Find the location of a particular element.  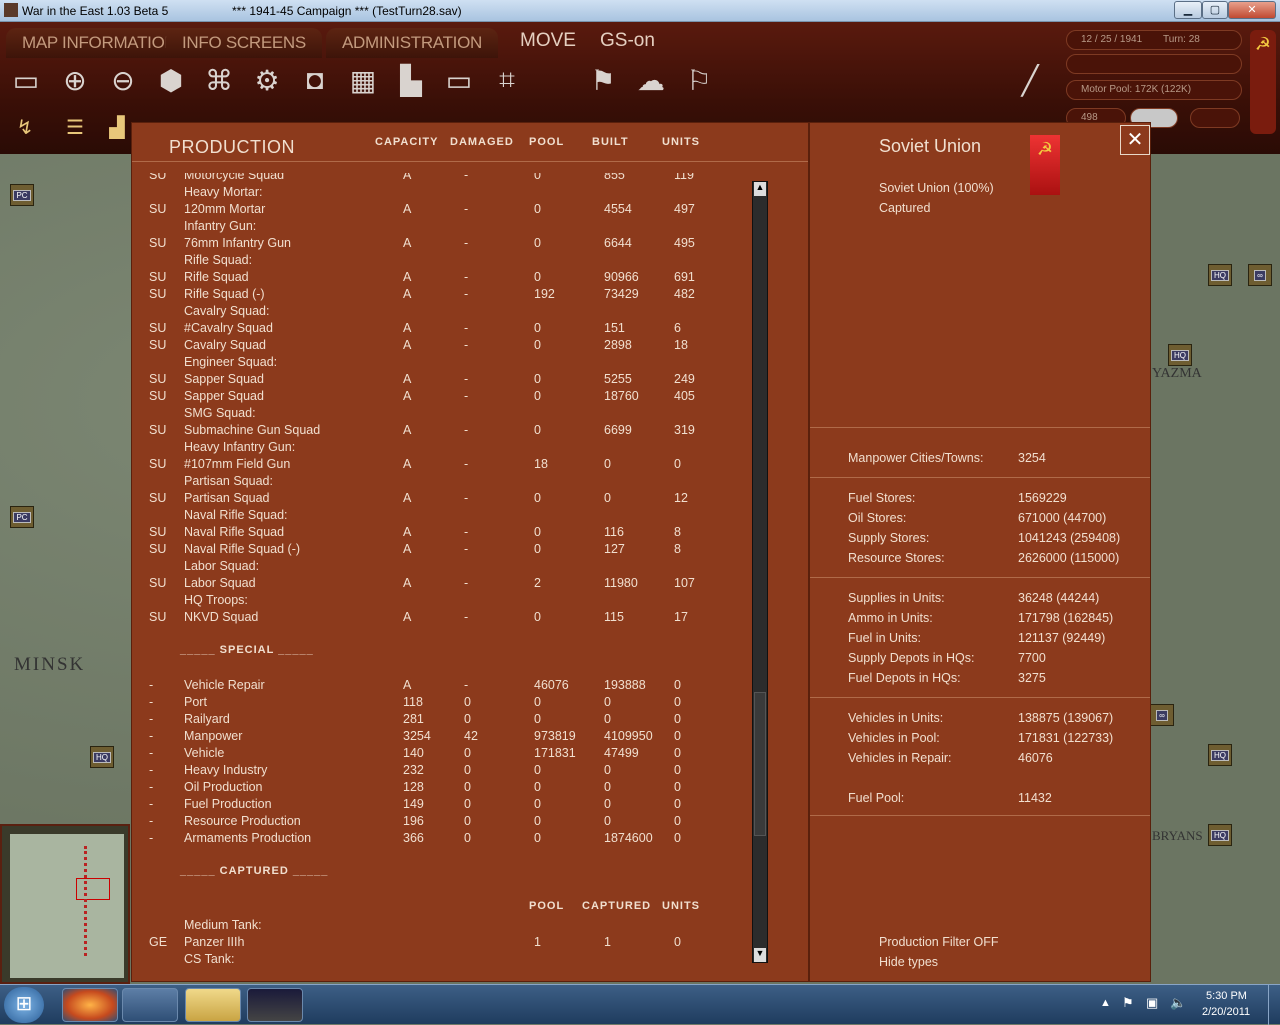

tray-volume-icon: 🔈 is located at coordinates (1178, 1003).